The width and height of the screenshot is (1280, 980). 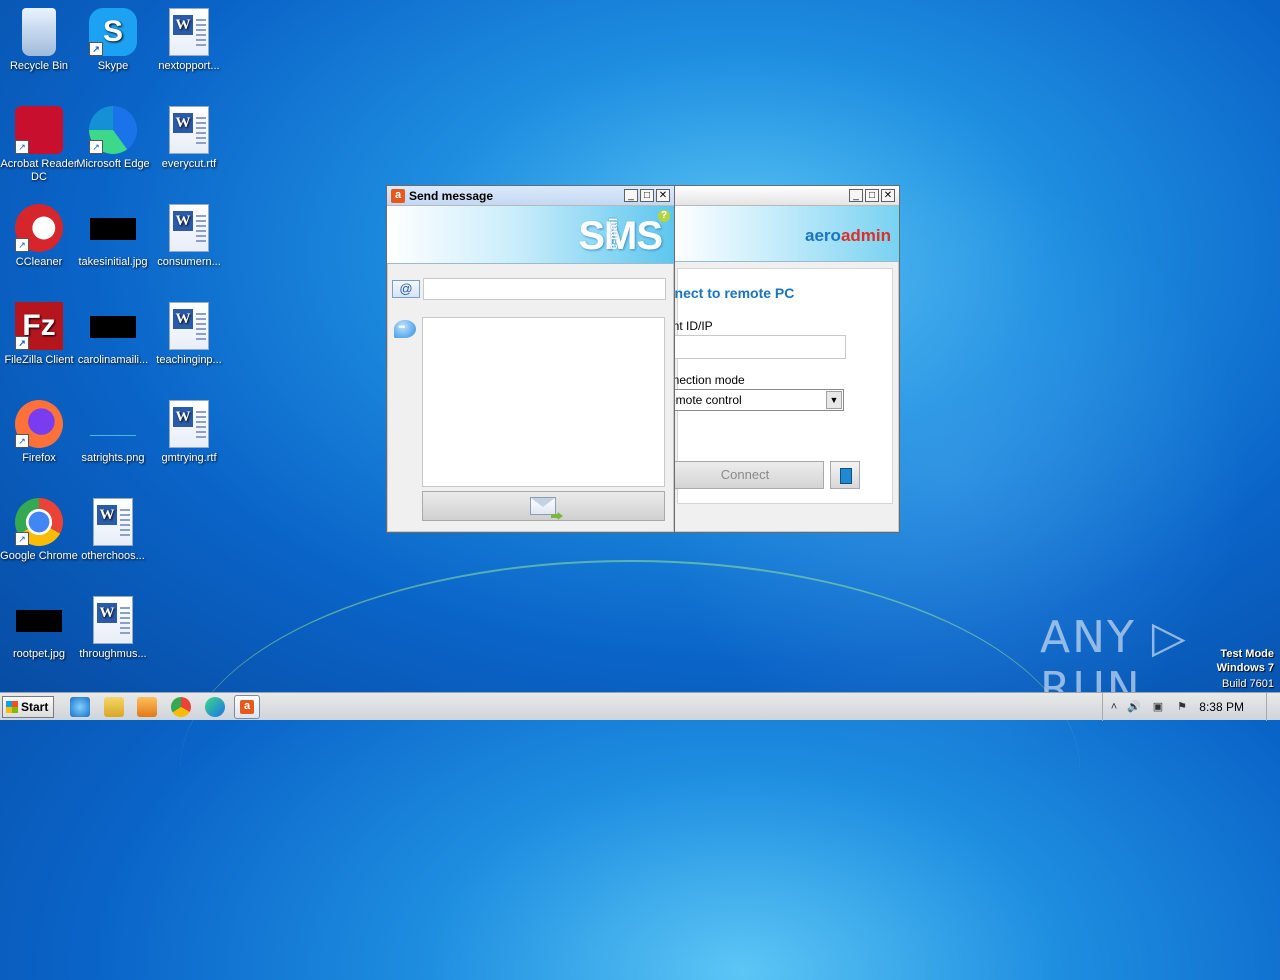 I want to click on desktop-icon-label: FileZilla Client, so click(x=39, y=360).